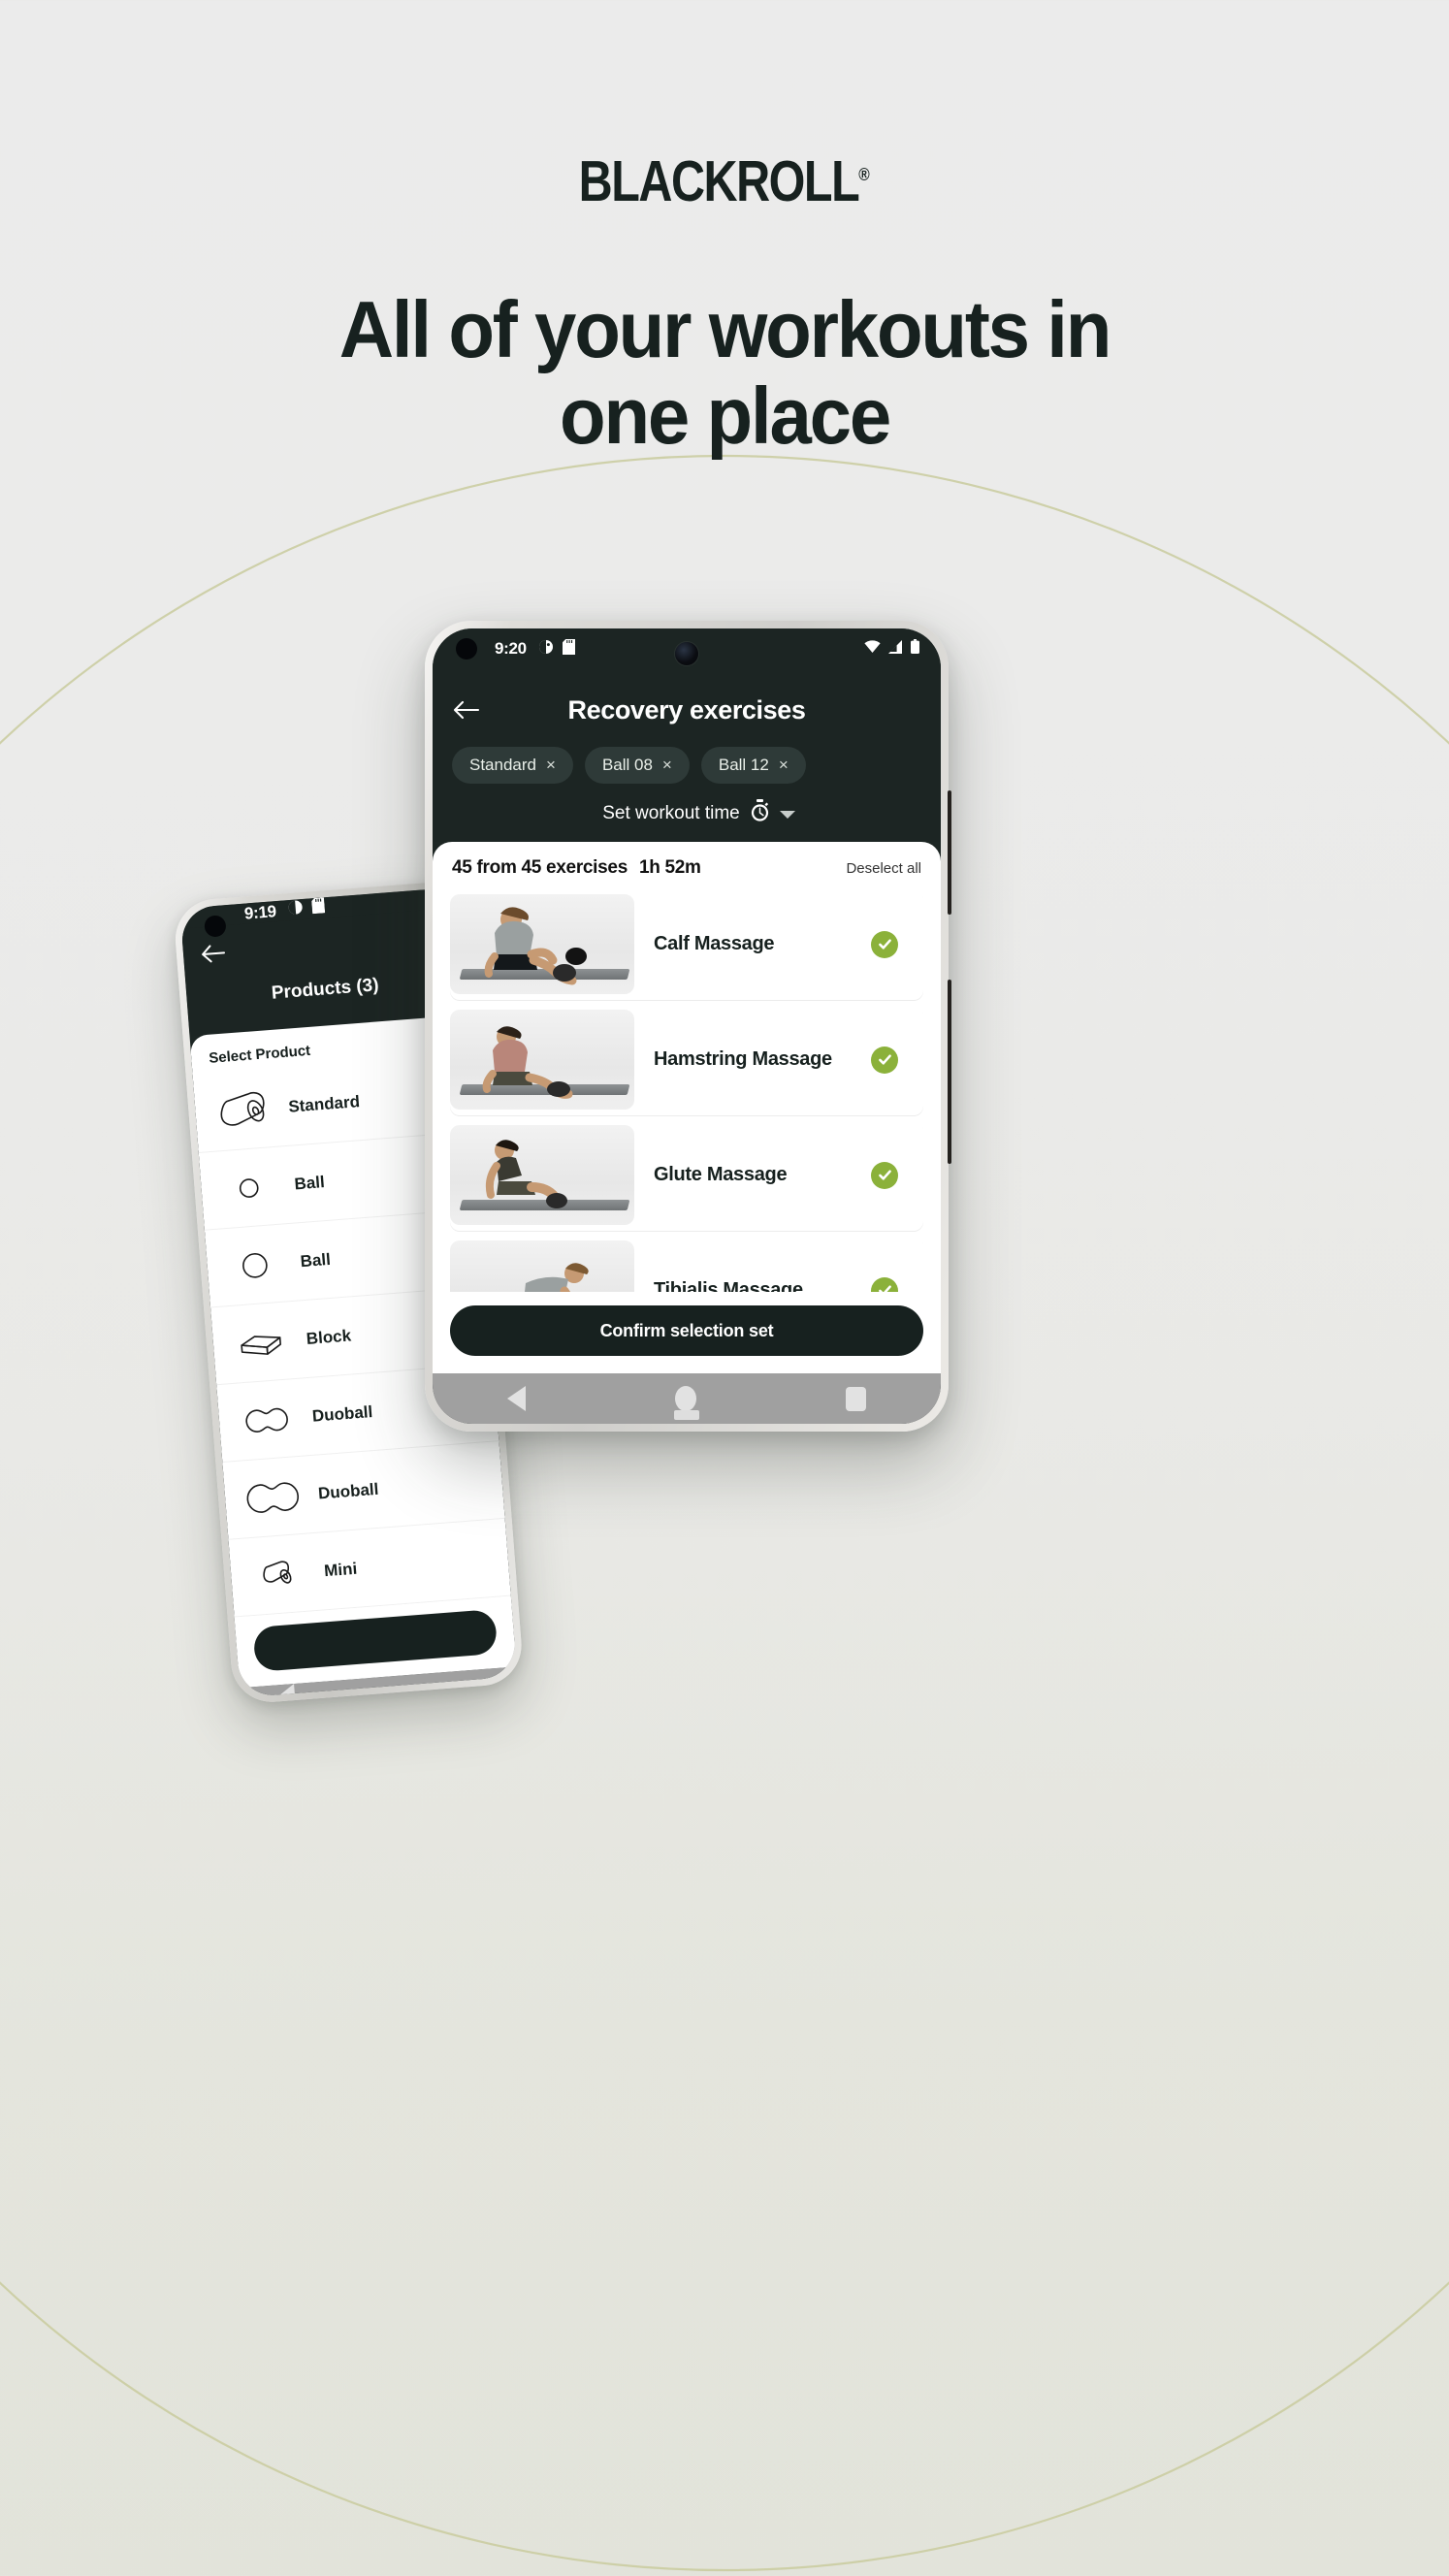  What do you see at coordinates (511, 648) in the screenshot?
I see `status-time: 9:20` at bounding box center [511, 648].